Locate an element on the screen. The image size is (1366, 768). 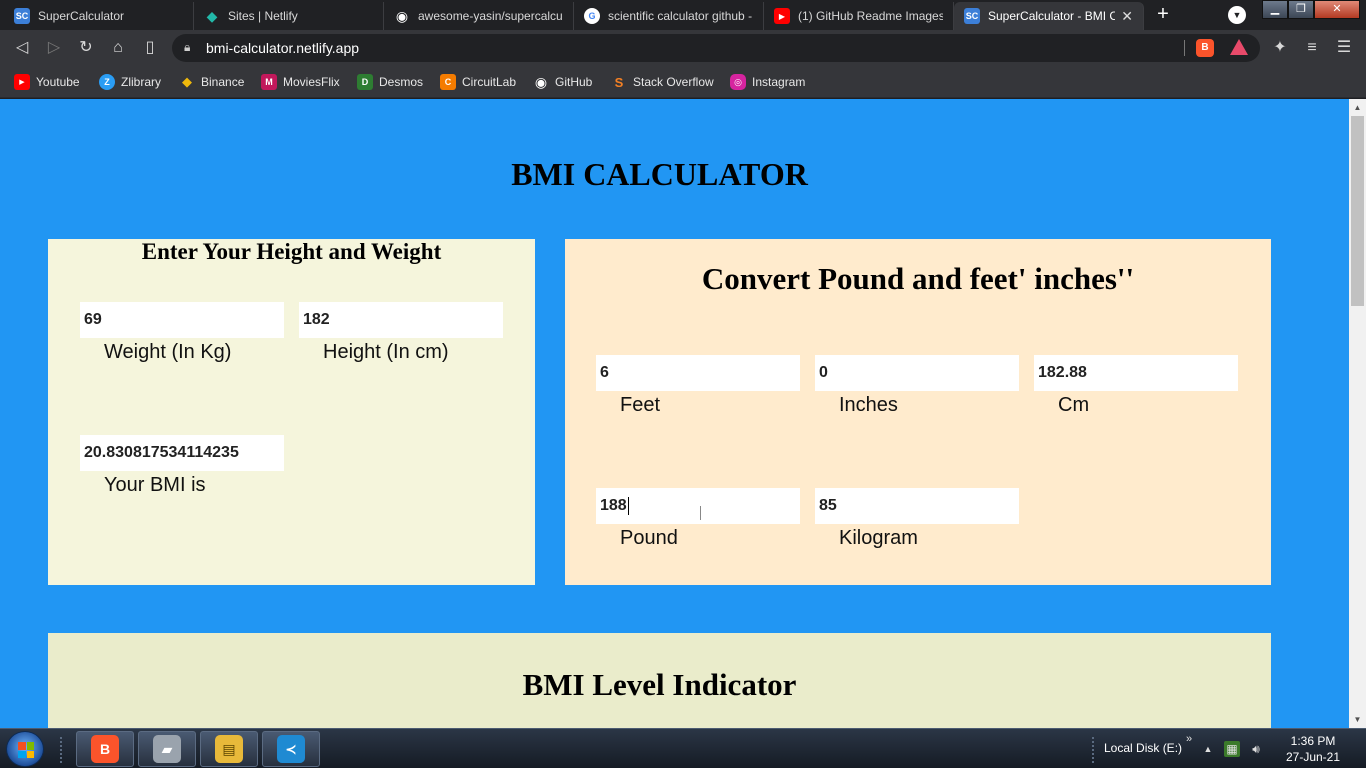
text-caret is located at coordinates (628, 505).